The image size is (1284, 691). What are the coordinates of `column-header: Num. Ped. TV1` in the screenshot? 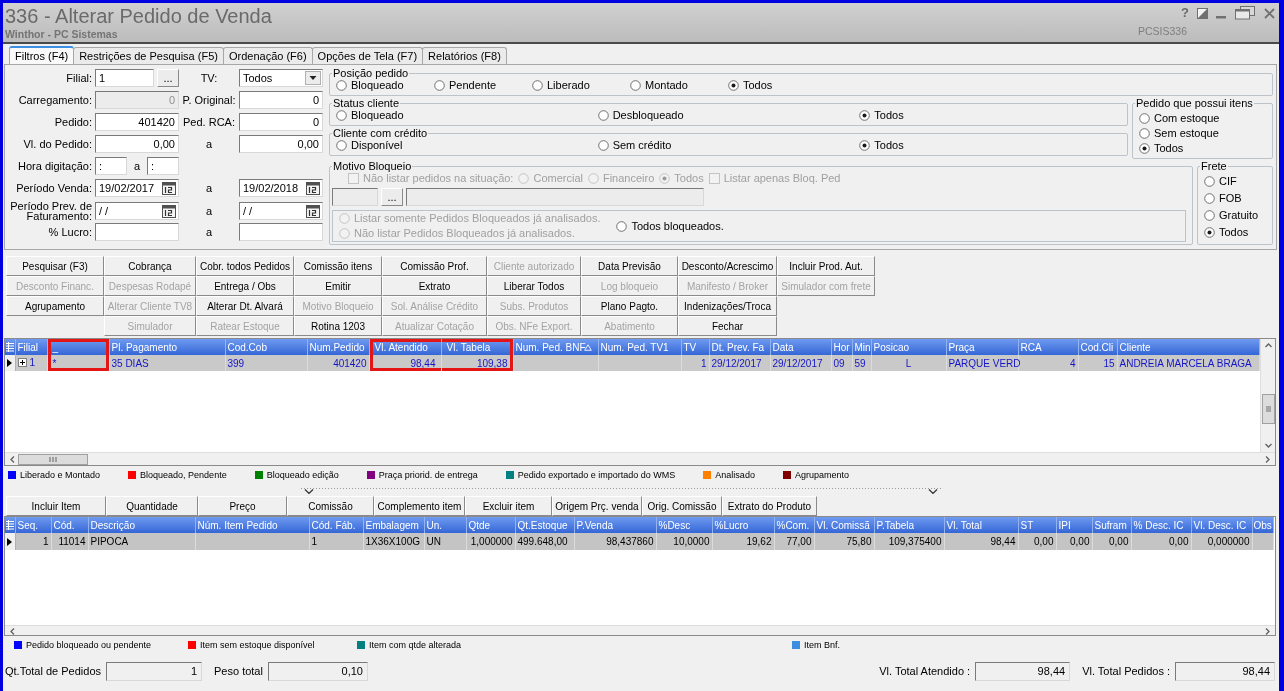 It's located at (639, 347).